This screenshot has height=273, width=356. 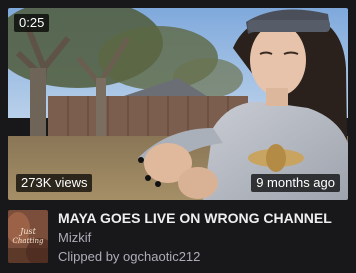 I want to click on clipped-by-line: Clipped by ogchaotic212, so click(x=203, y=256).